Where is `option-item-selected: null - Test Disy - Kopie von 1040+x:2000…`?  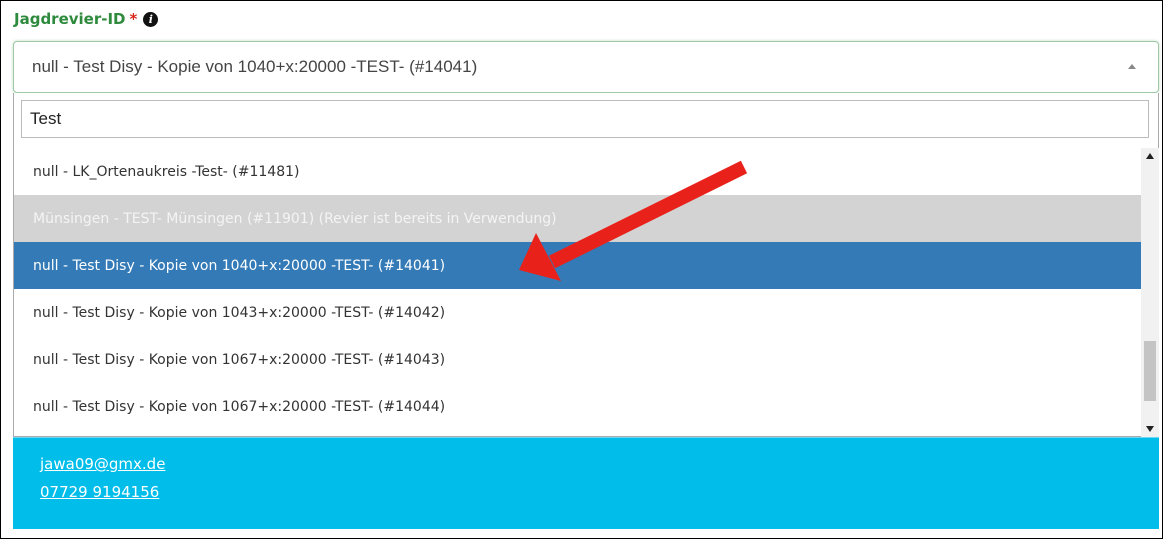
option-item-selected: null - Test Disy - Kopie von 1040+x:2000… is located at coordinates (577, 265).